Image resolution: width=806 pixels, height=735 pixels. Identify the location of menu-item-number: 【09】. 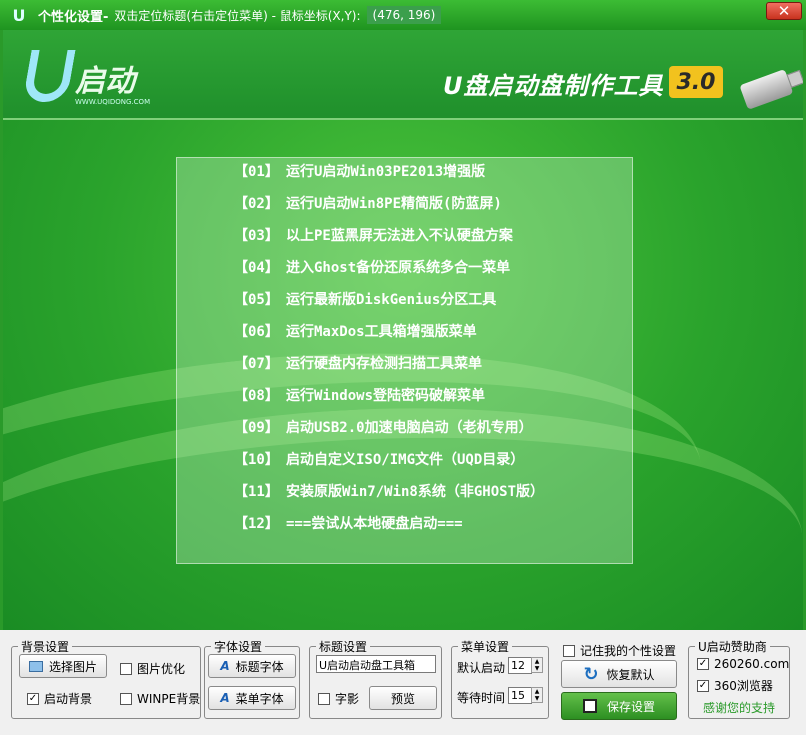
(256, 428).